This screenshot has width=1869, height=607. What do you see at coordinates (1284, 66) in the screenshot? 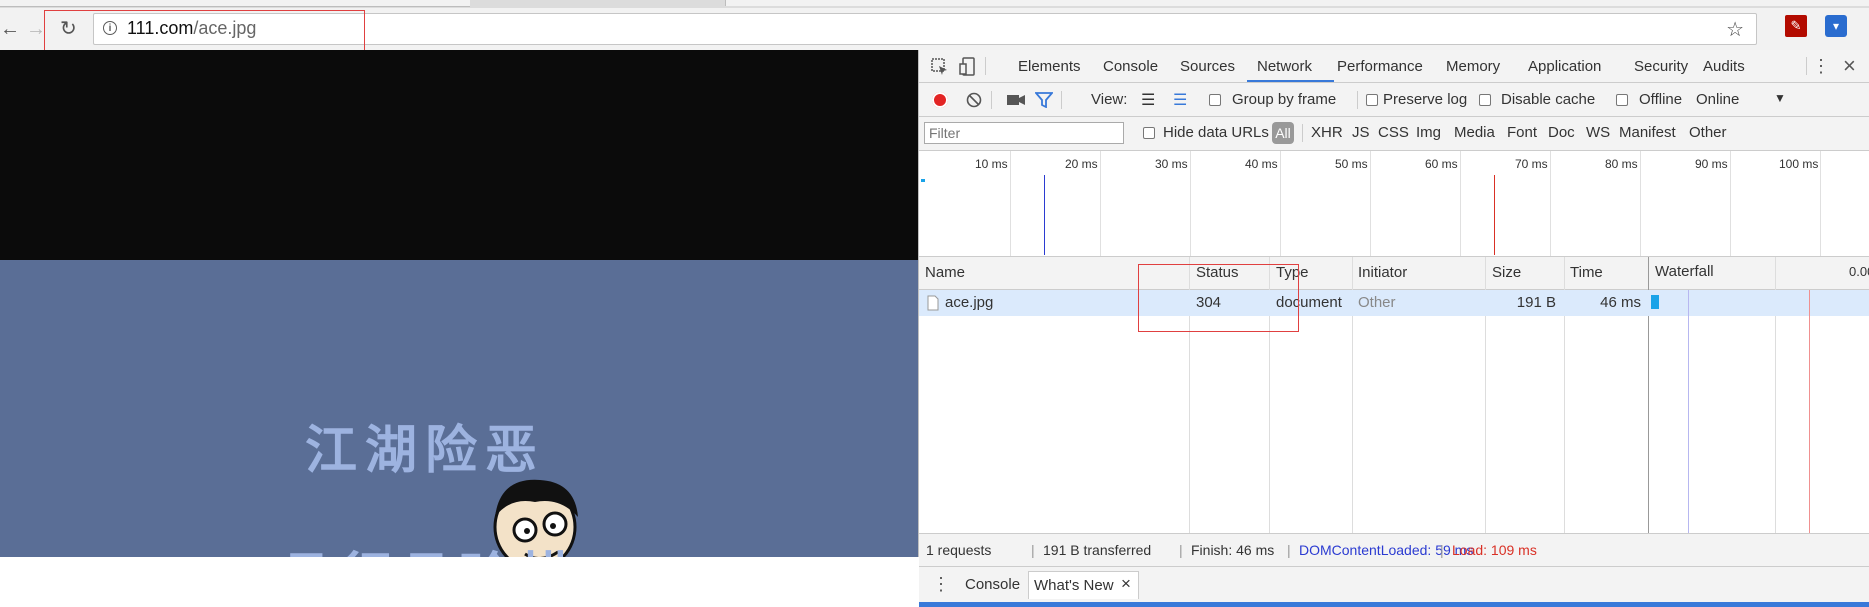
I see `tab-network: Network` at bounding box center [1284, 66].